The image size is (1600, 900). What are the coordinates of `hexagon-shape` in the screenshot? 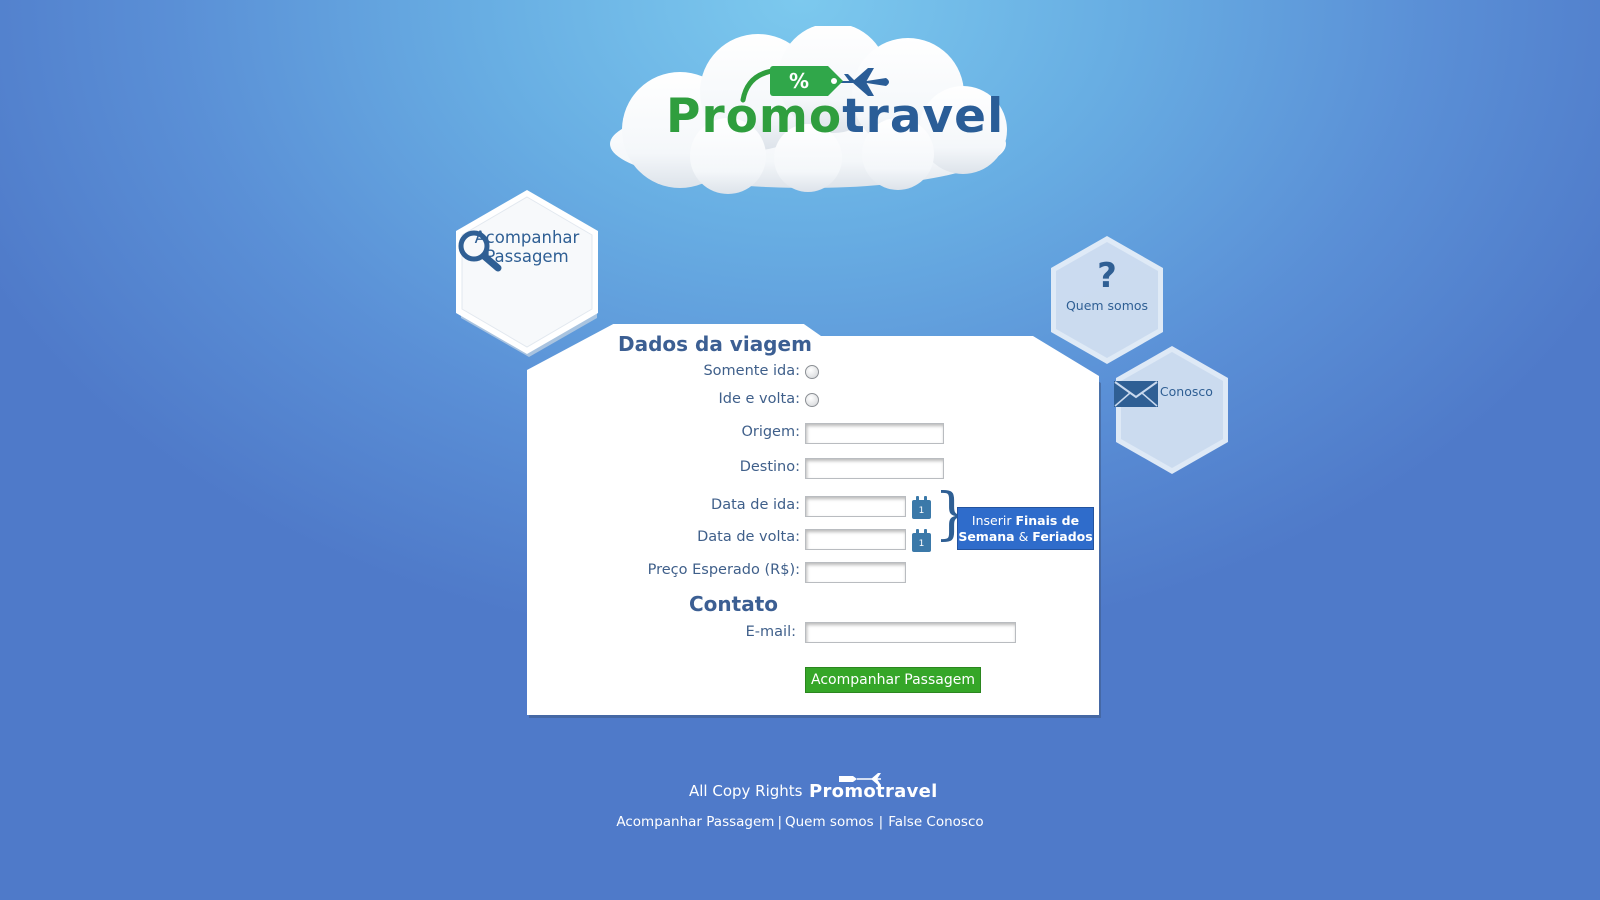 It's located at (1172, 410).